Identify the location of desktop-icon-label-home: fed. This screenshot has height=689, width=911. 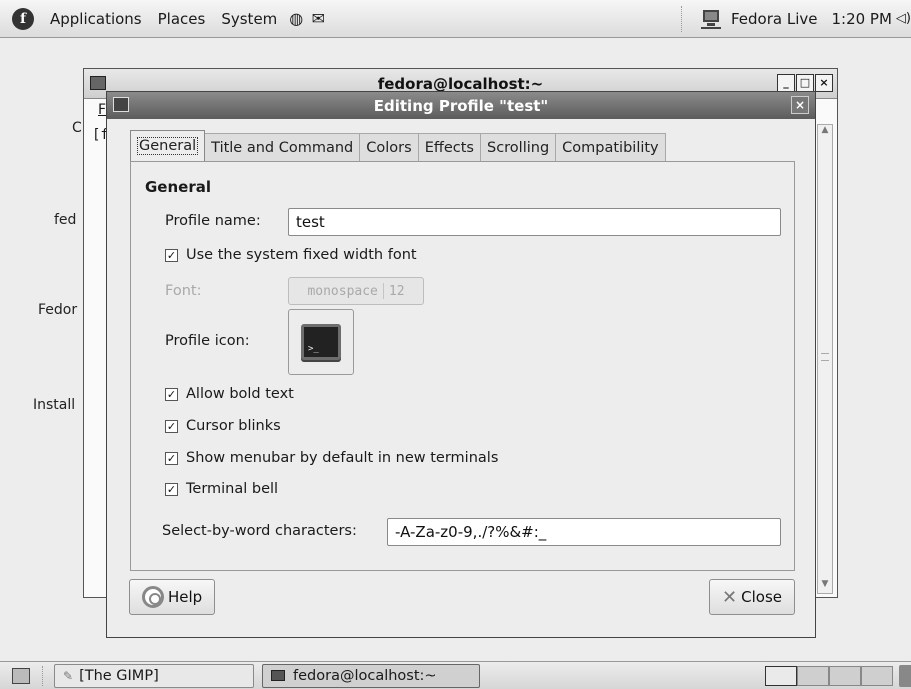
(65, 220).